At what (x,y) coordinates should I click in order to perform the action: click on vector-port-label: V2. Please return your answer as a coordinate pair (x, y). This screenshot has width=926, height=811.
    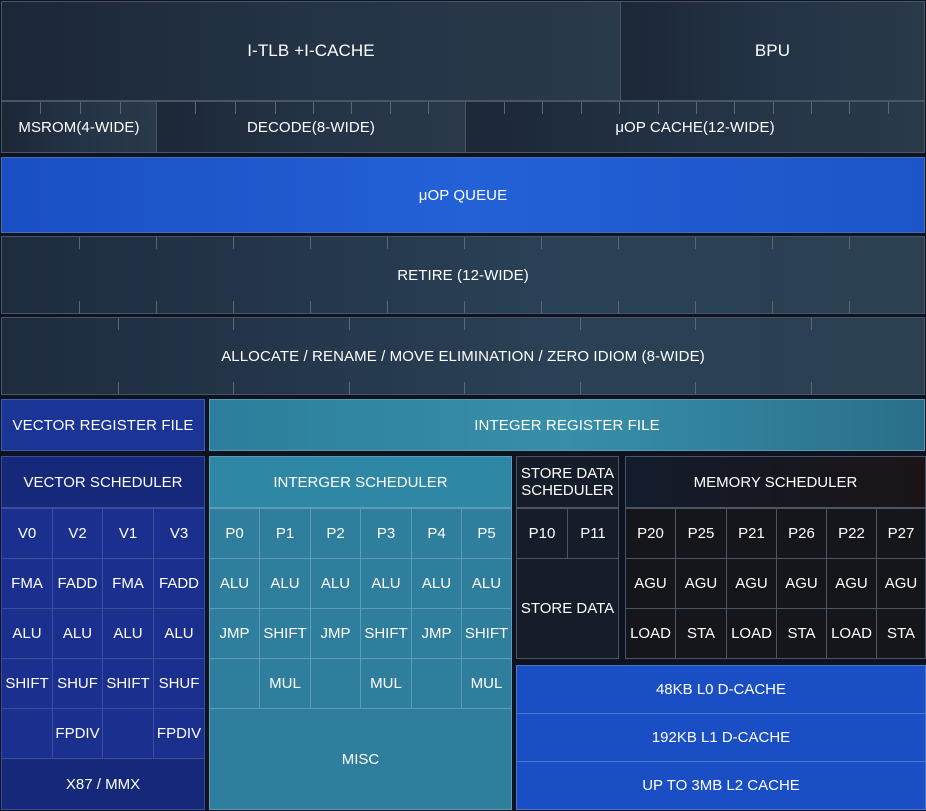
    Looking at the image, I should click on (77, 533).